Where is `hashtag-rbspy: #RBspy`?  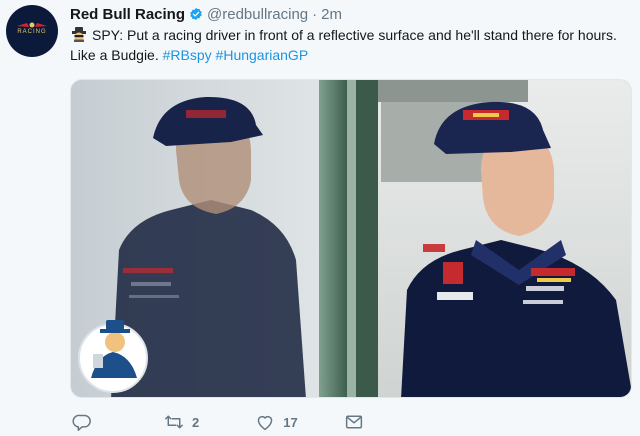
hashtag-rbspy: #RBspy is located at coordinates (187, 55).